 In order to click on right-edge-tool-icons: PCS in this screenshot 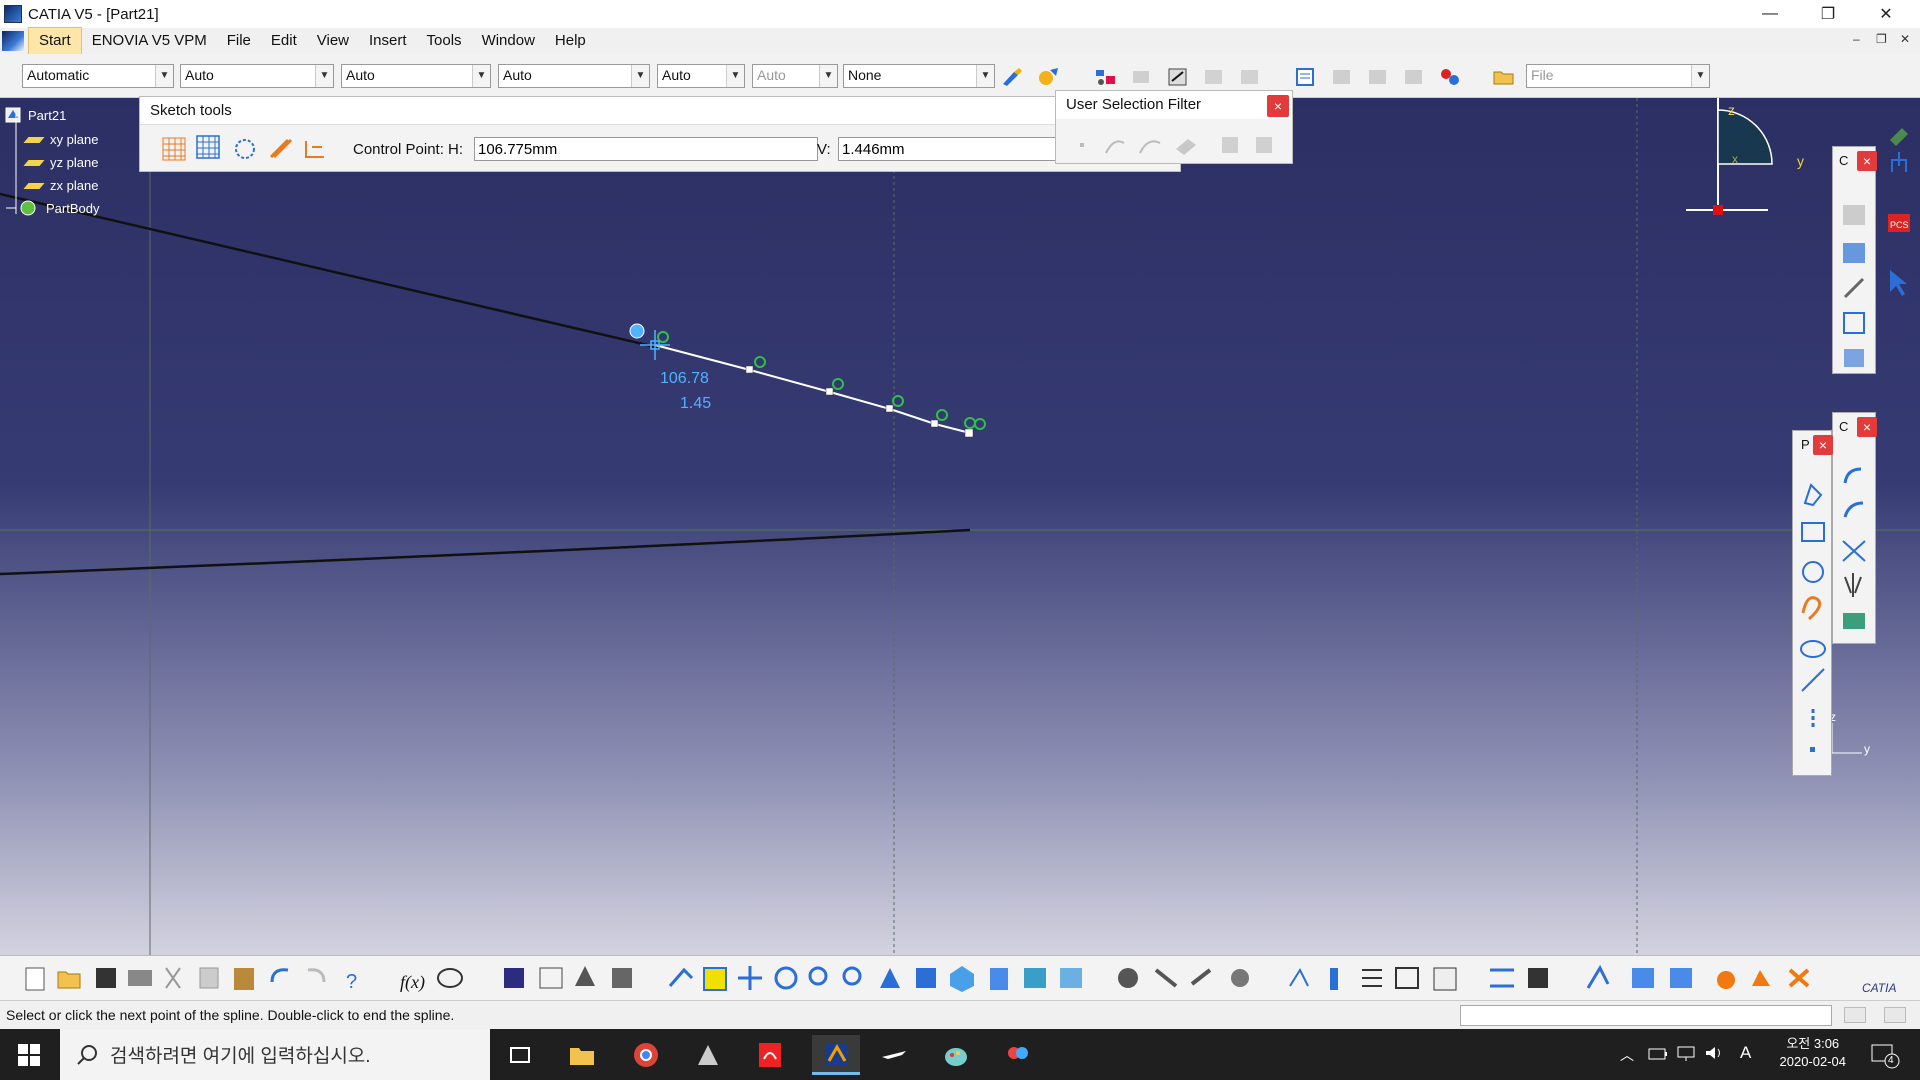, I will do `click(1899, 212)`.